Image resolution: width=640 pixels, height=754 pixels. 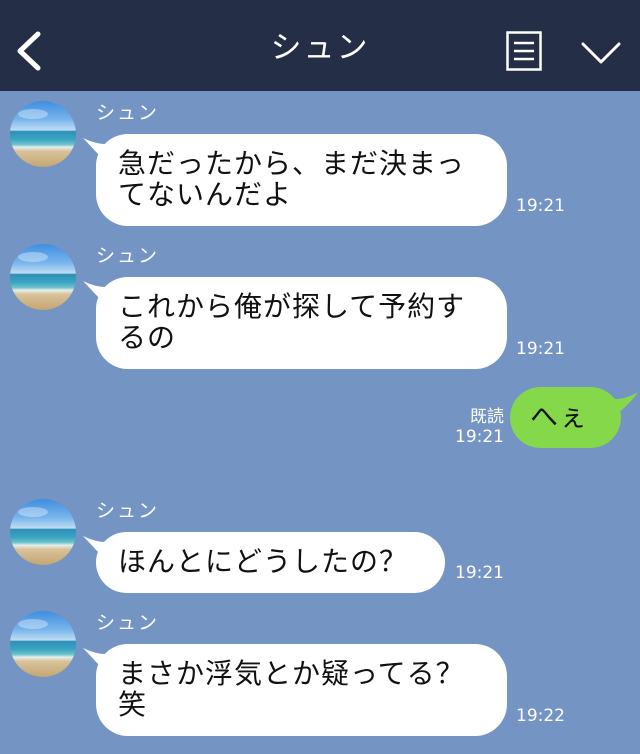 I want to click on chevron-down-icon, so click(x=601, y=53).